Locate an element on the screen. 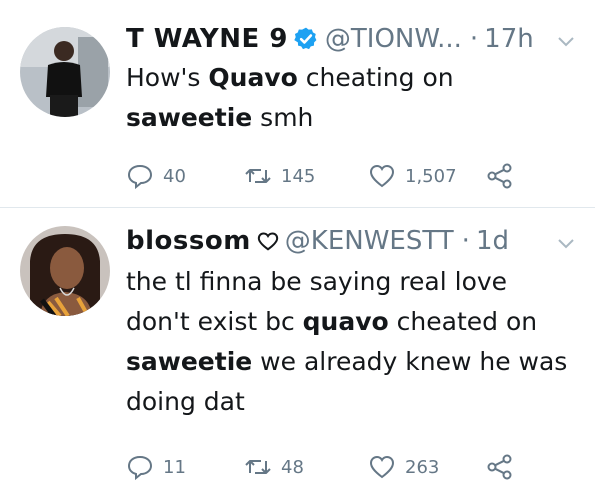  tweet-actions: 11 48 263 is located at coordinates (320, 467).